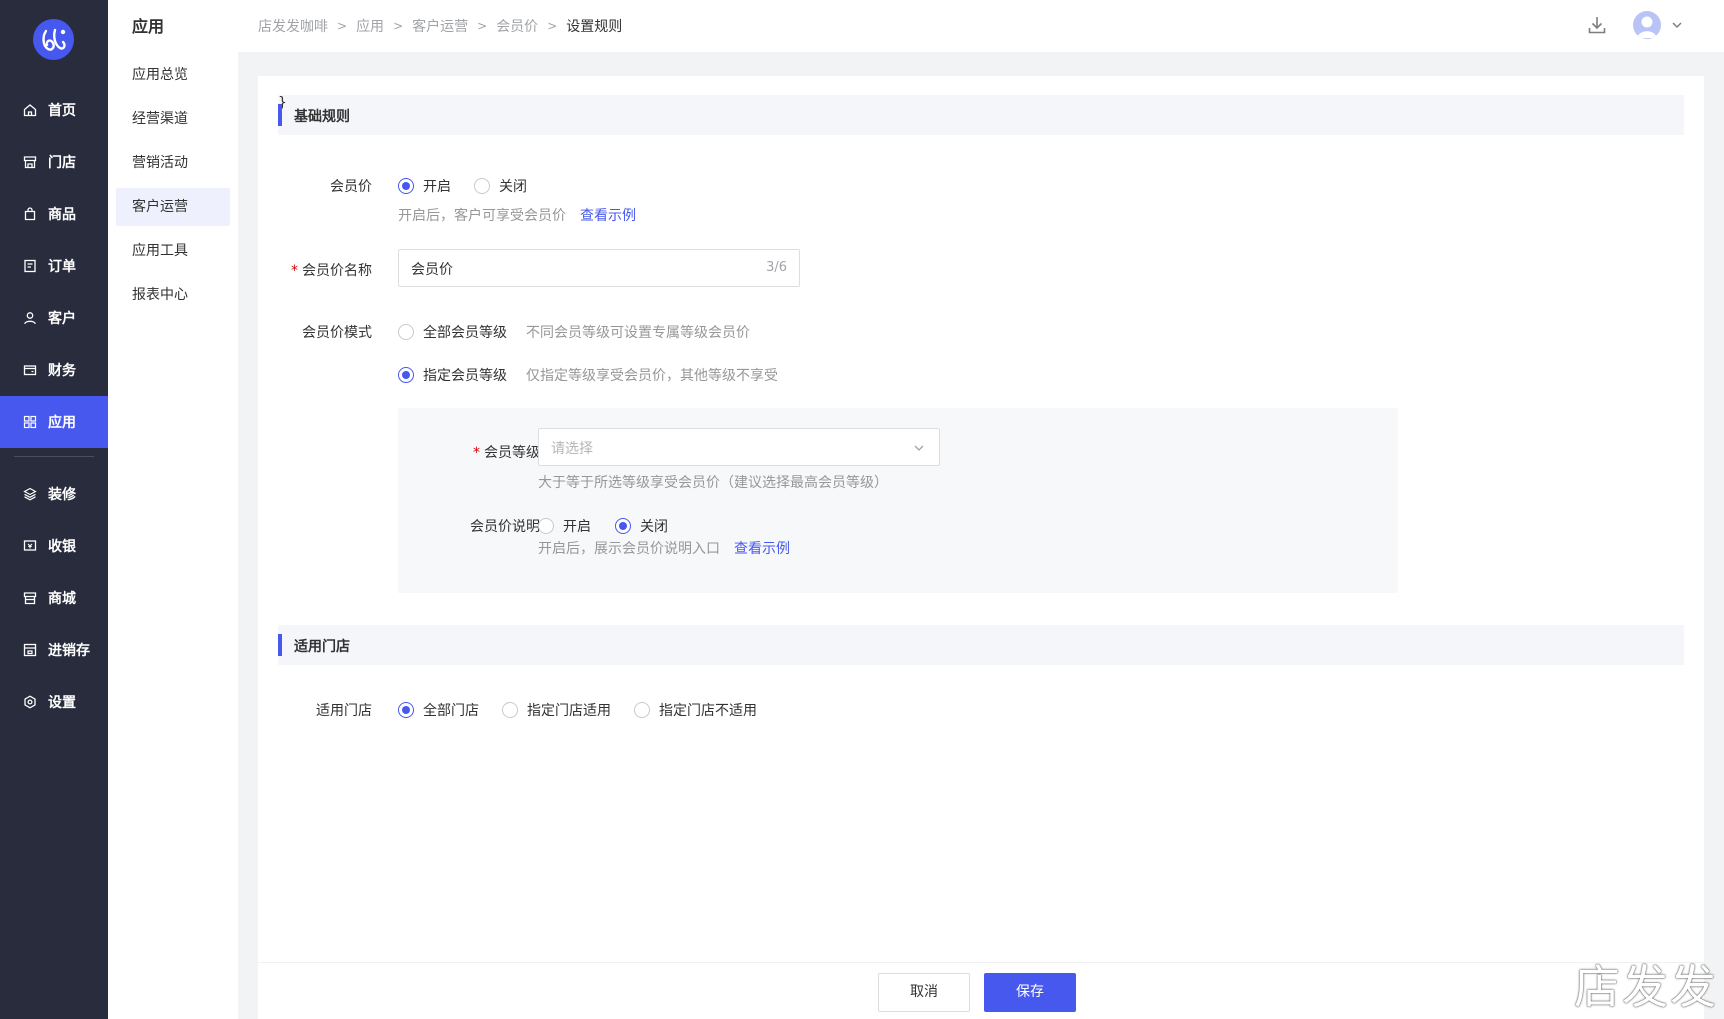 This screenshot has height=1019, width=1724. I want to click on nav-item-customers: 客户, so click(54, 318).